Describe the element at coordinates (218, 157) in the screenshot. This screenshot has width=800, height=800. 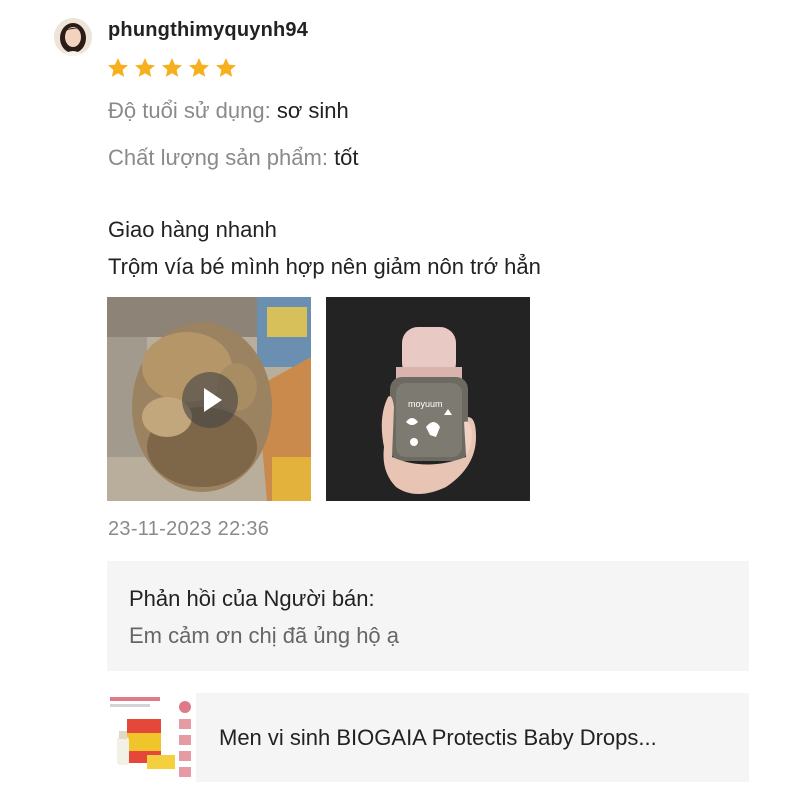
I see `attribute-key: Chất lượng sản phẩm:` at that location.